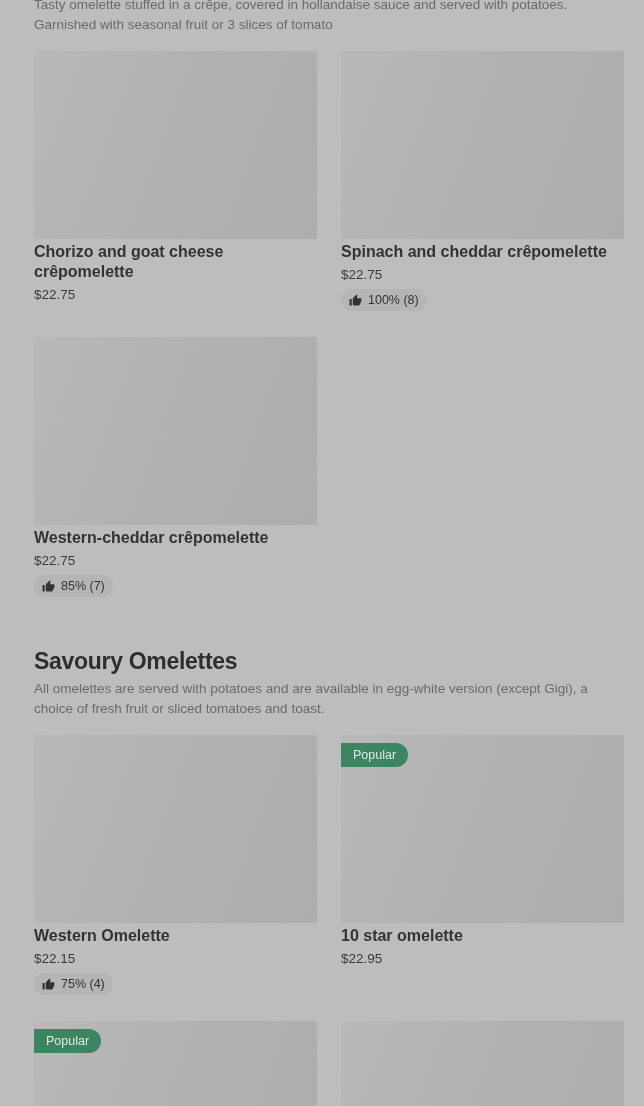 Image resolution: width=644 pixels, height=1106 pixels. Describe the element at coordinates (136, 661) in the screenshot. I see `section-title: Savoury Omelettes` at that location.